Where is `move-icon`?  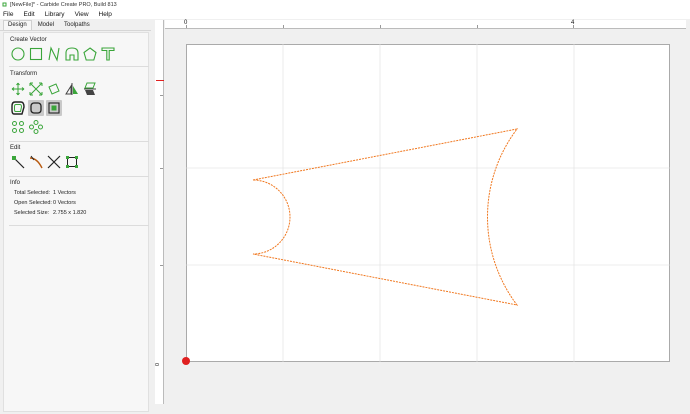 move-icon is located at coordinates (18, 89).